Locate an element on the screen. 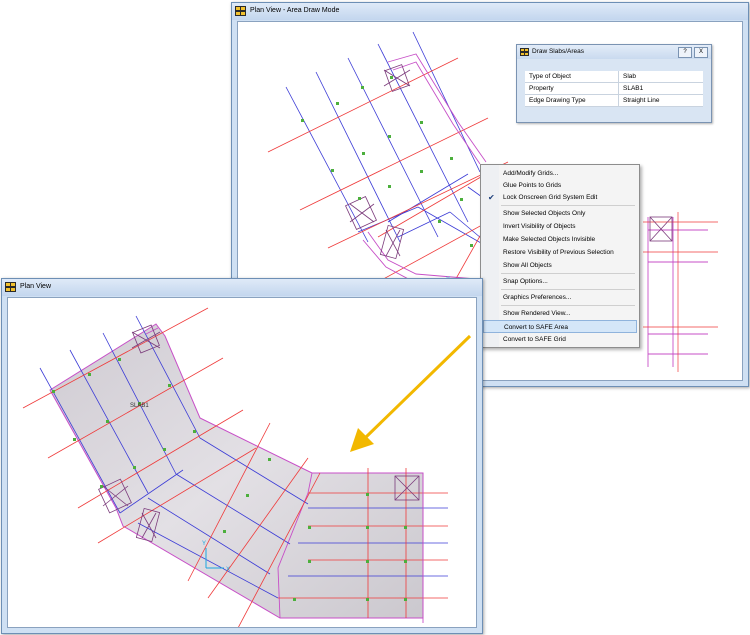  menu-item-glue-points: Glue Points to Grids is located at coordinates (560, 185).